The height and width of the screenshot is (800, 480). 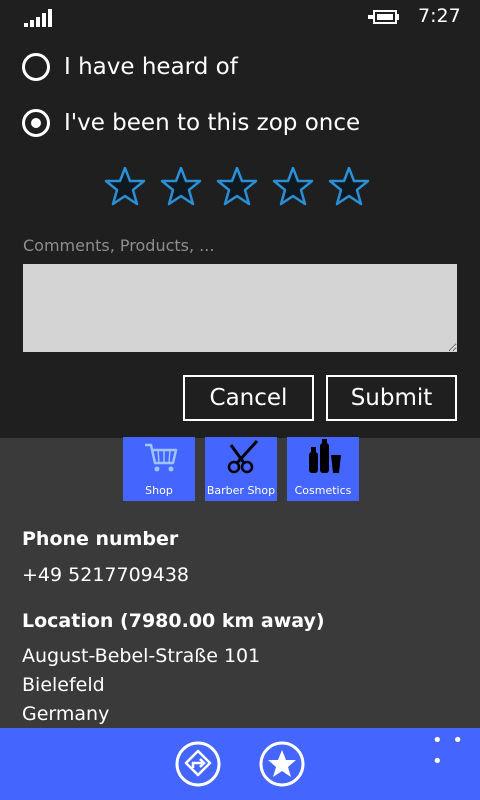 I want to click on category-tile-cosmetics: Cosmetics, so click(x=323, y=469).